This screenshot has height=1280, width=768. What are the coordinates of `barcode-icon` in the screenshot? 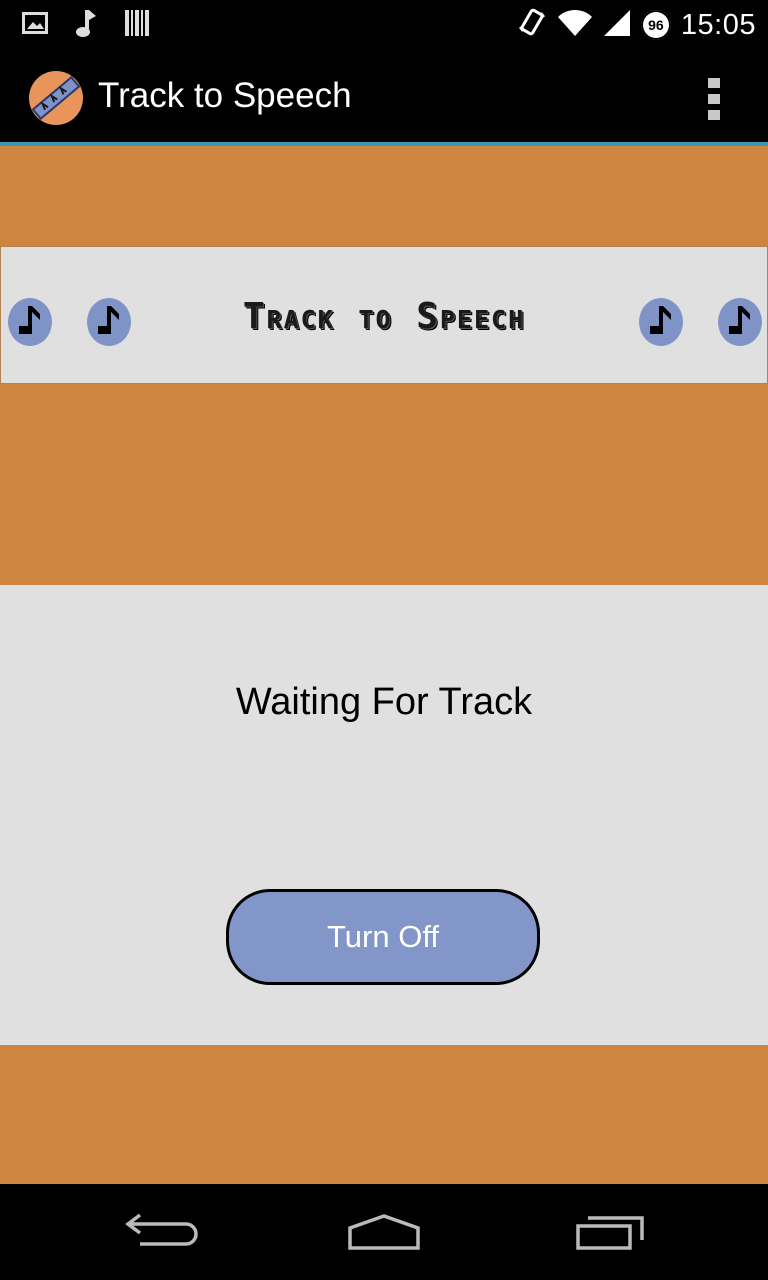 It's located at (137, 25).